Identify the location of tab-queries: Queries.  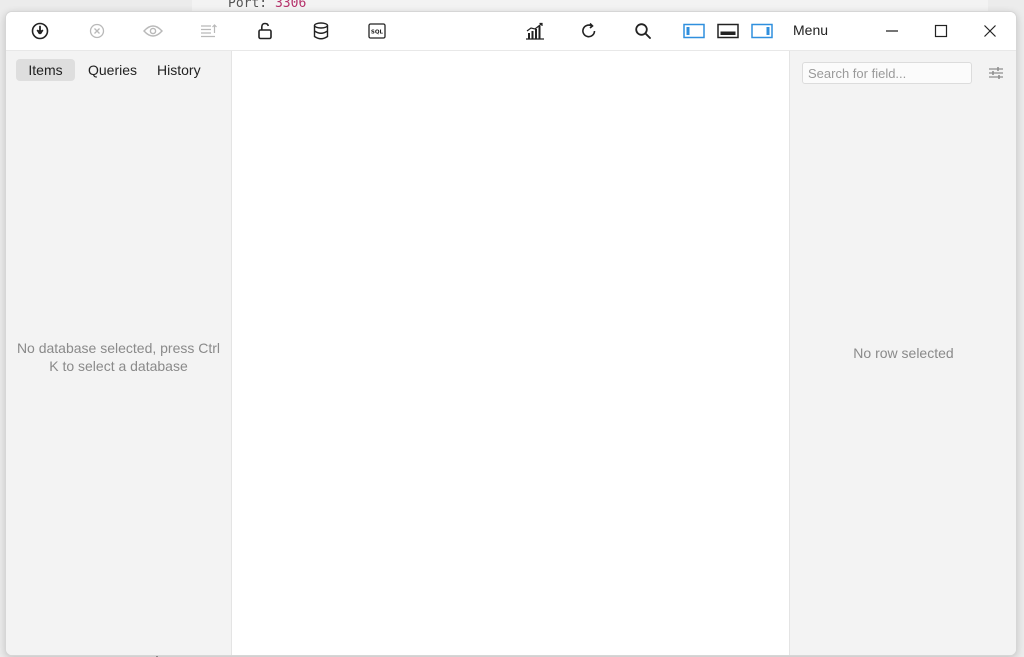
(112, 70).